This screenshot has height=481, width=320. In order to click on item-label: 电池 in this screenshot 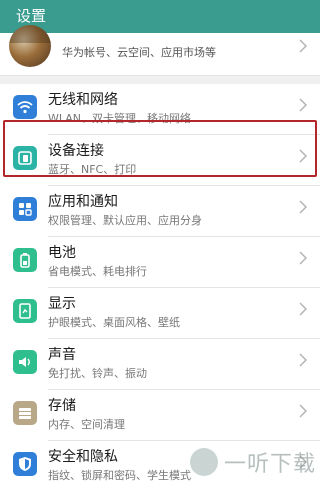, I will do `click(62, 253)`.